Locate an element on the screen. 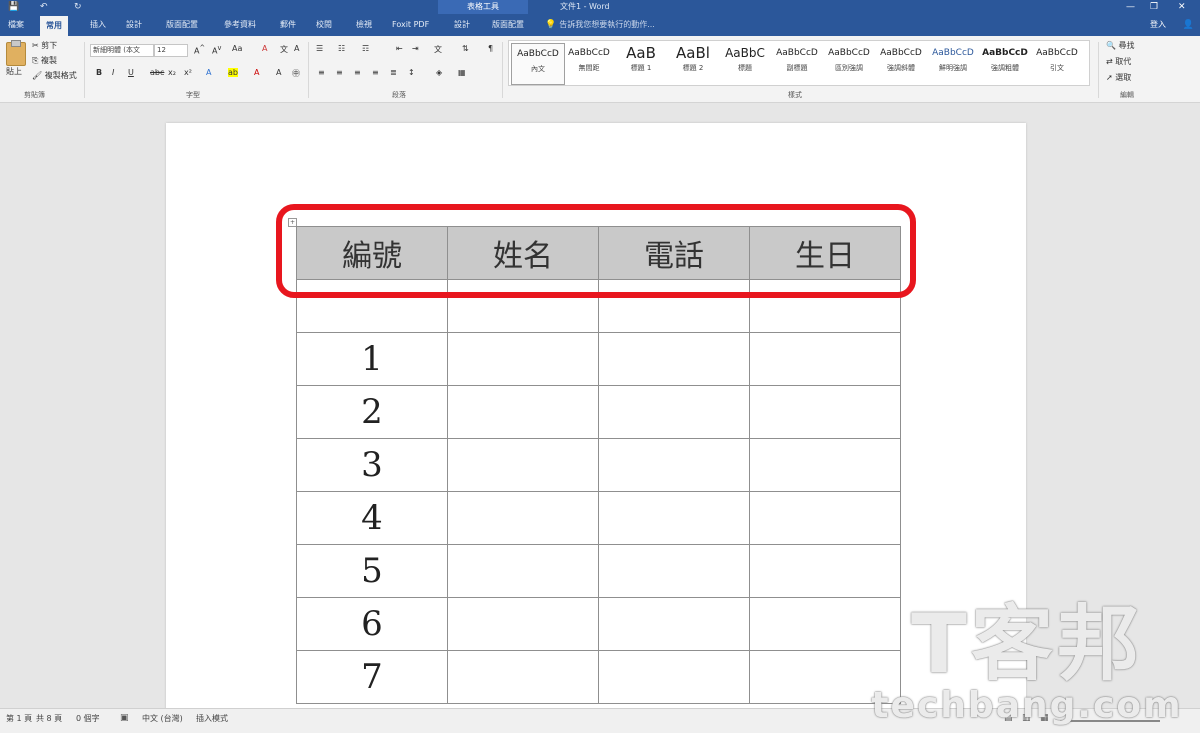  web-layout-icon: ▦ is located at coordinates (1044, 718).